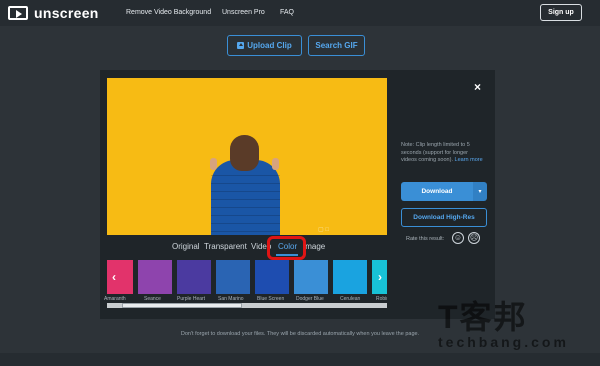 This screenshot has width=600, height=366. I want to click on swatch-purple-heart, so click(194, 277).